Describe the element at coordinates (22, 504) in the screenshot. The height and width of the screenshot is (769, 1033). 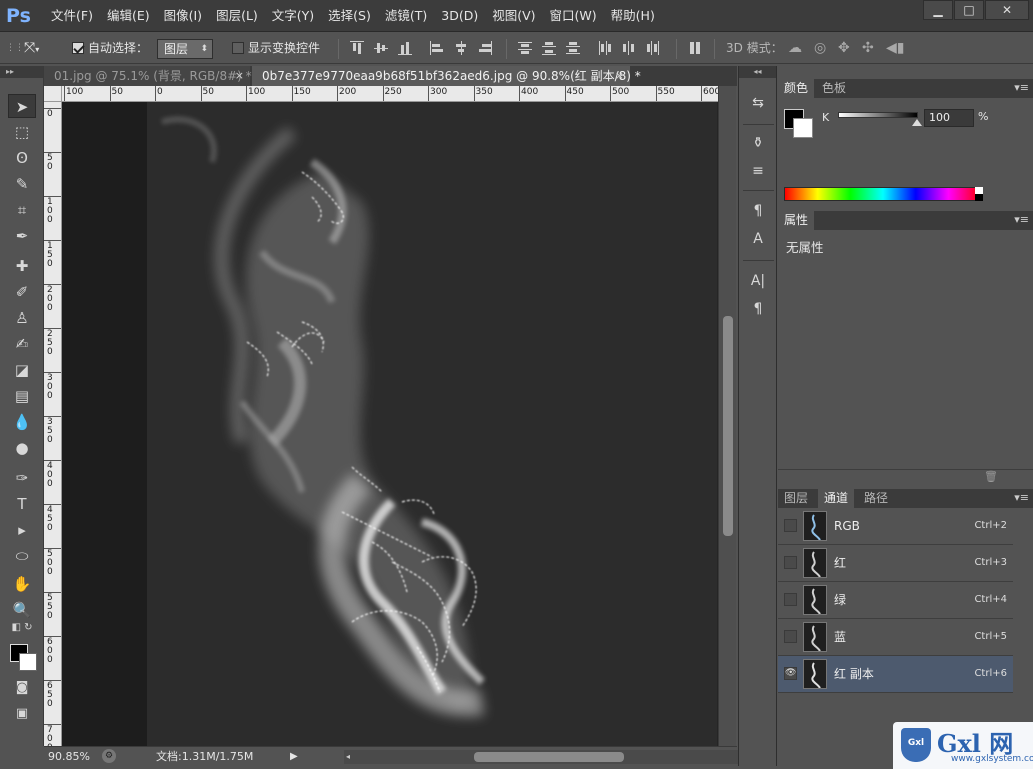
I see `type-tool-icon: T` at that location.